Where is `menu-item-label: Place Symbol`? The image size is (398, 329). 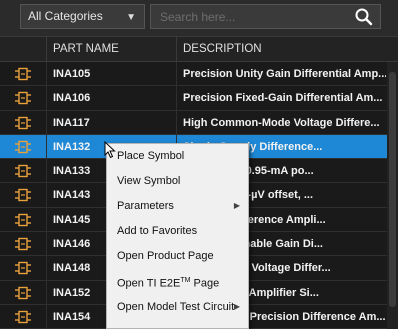 menu-item-label: Place Symbol is located at coordinates (151, 156).